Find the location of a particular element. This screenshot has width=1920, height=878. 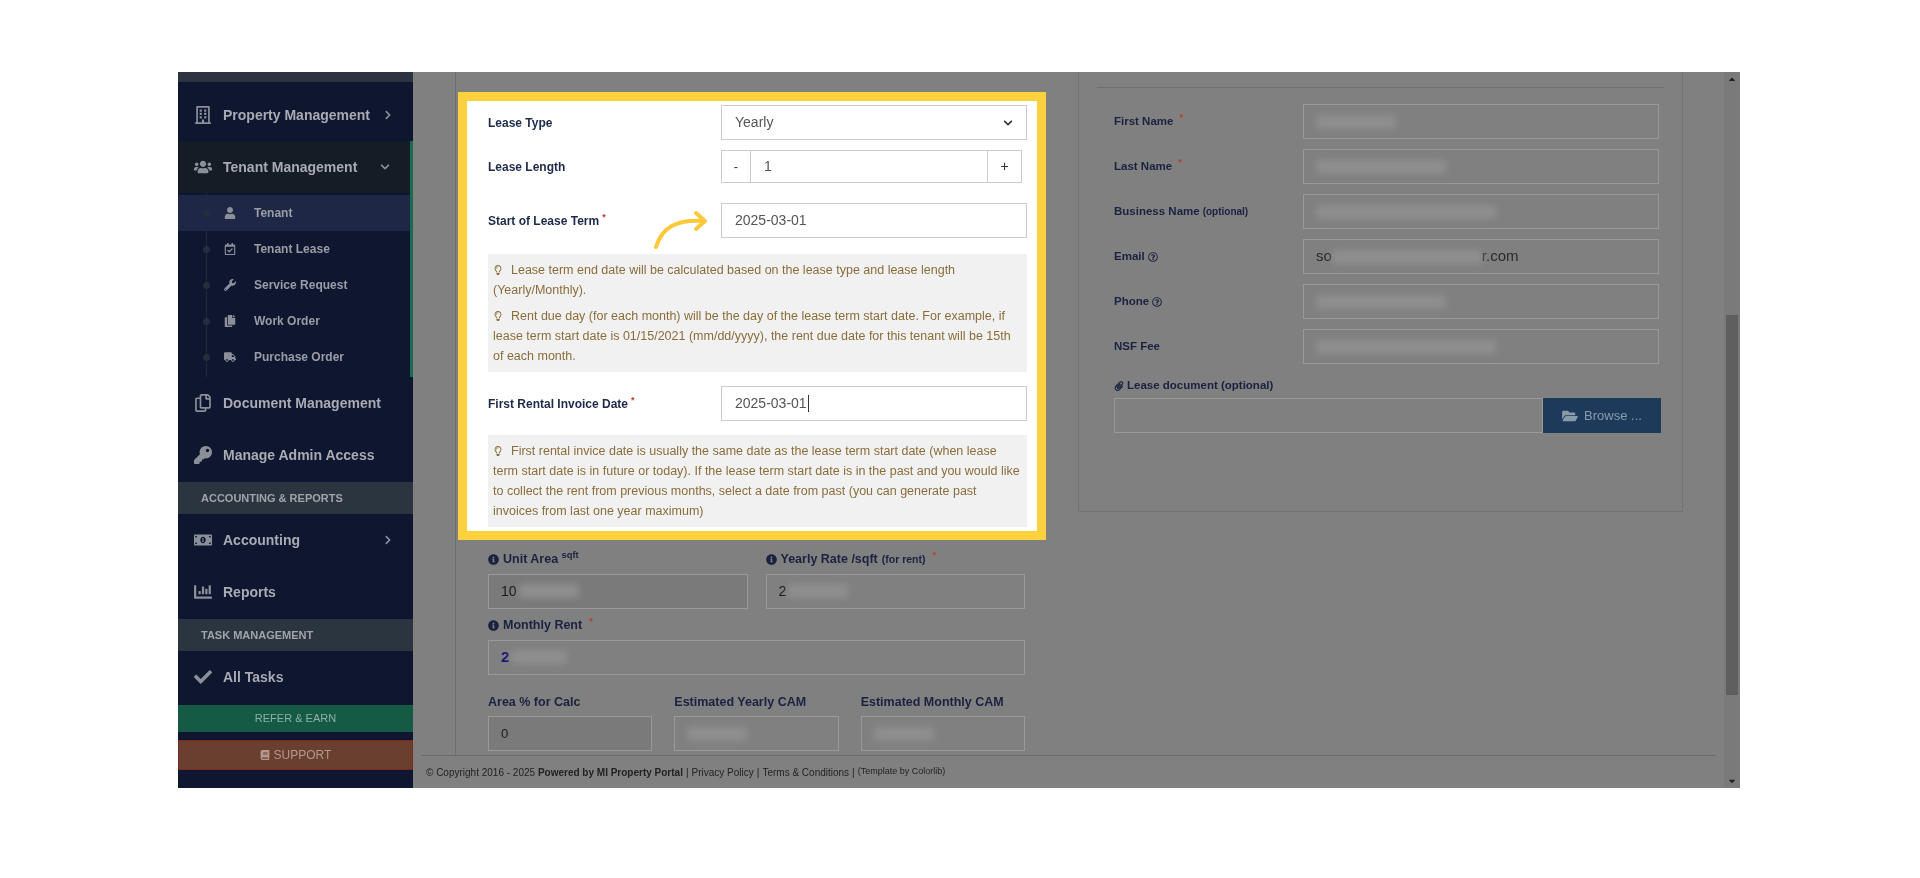

bar-chart-icon is located at coordinates (203, 592).